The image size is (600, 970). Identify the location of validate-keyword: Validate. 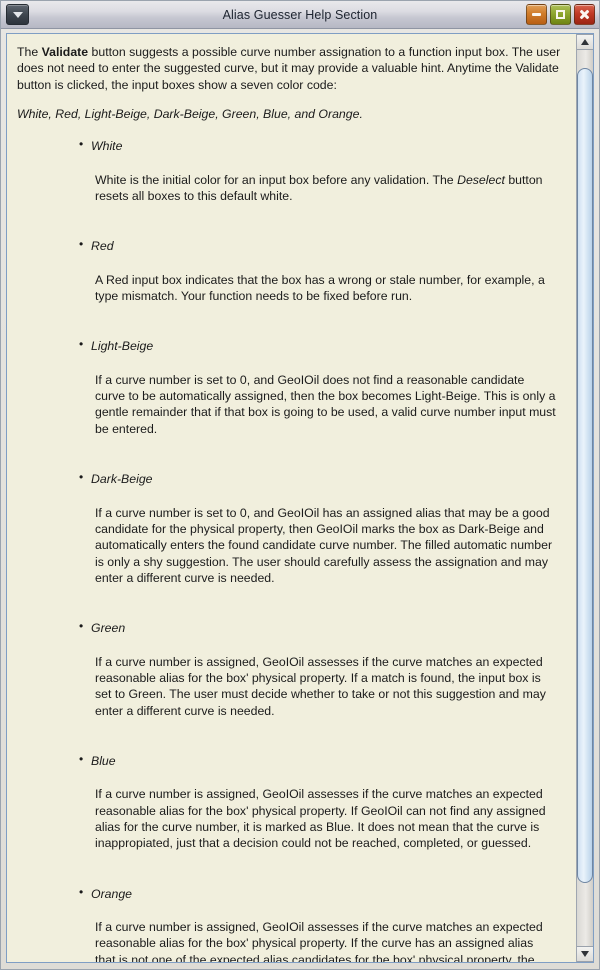
(65, 52).